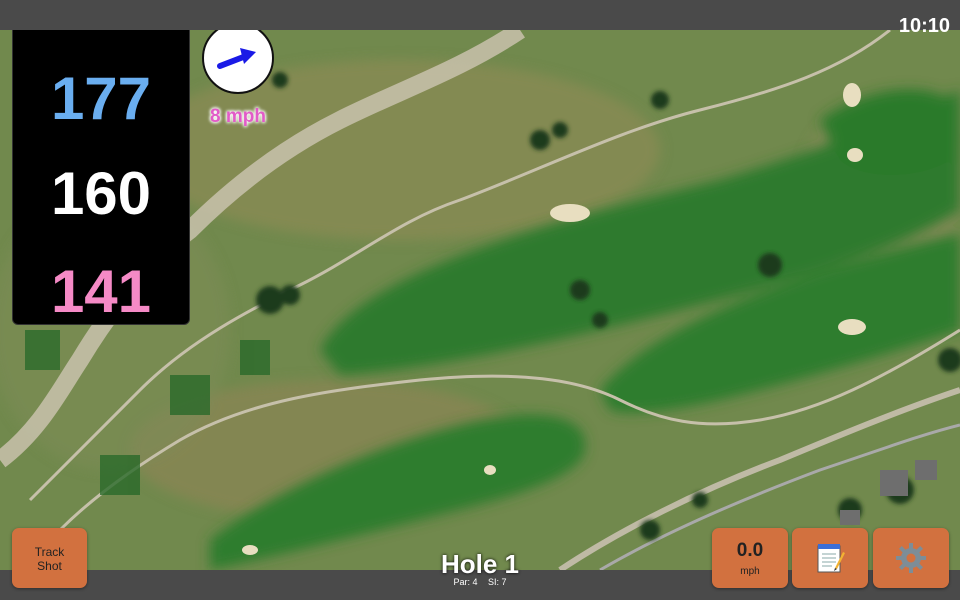  I want to click on wind-speed-label: 8 mph, so click(238, 116).